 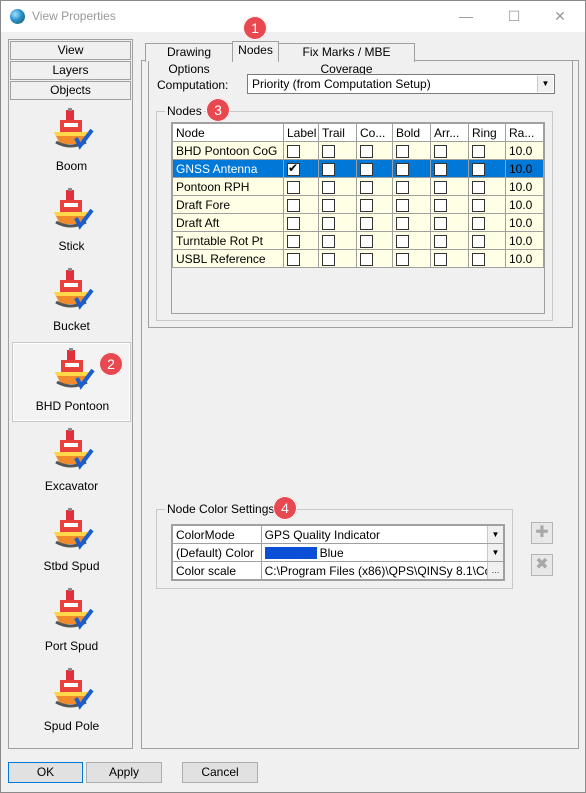 What do you see at coordinates (70, 70) in the screenshot?
I see `sidebar-tab-layers: Layers` at bounding box center [70, 70].